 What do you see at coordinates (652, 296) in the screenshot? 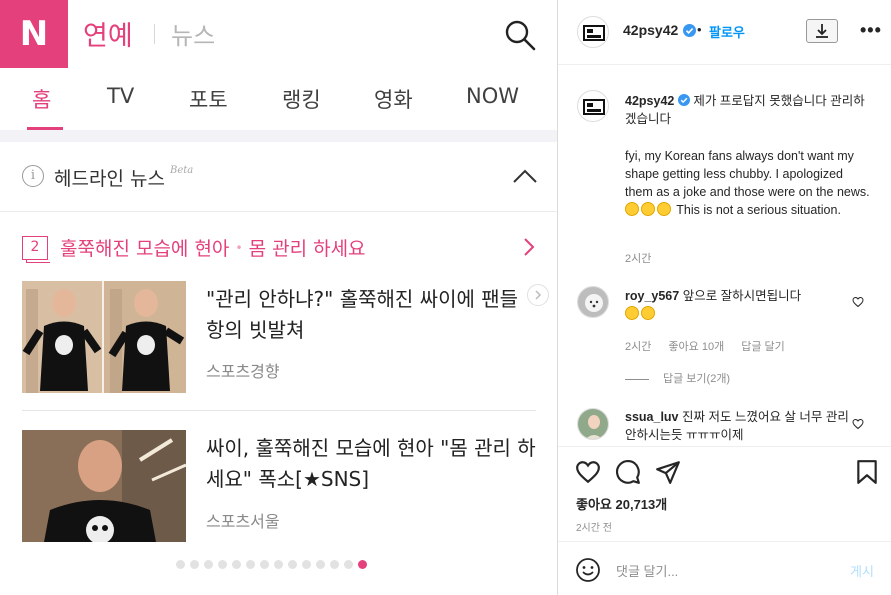
I see `comment-username: roy_y567` at bounding box center [652, 296].